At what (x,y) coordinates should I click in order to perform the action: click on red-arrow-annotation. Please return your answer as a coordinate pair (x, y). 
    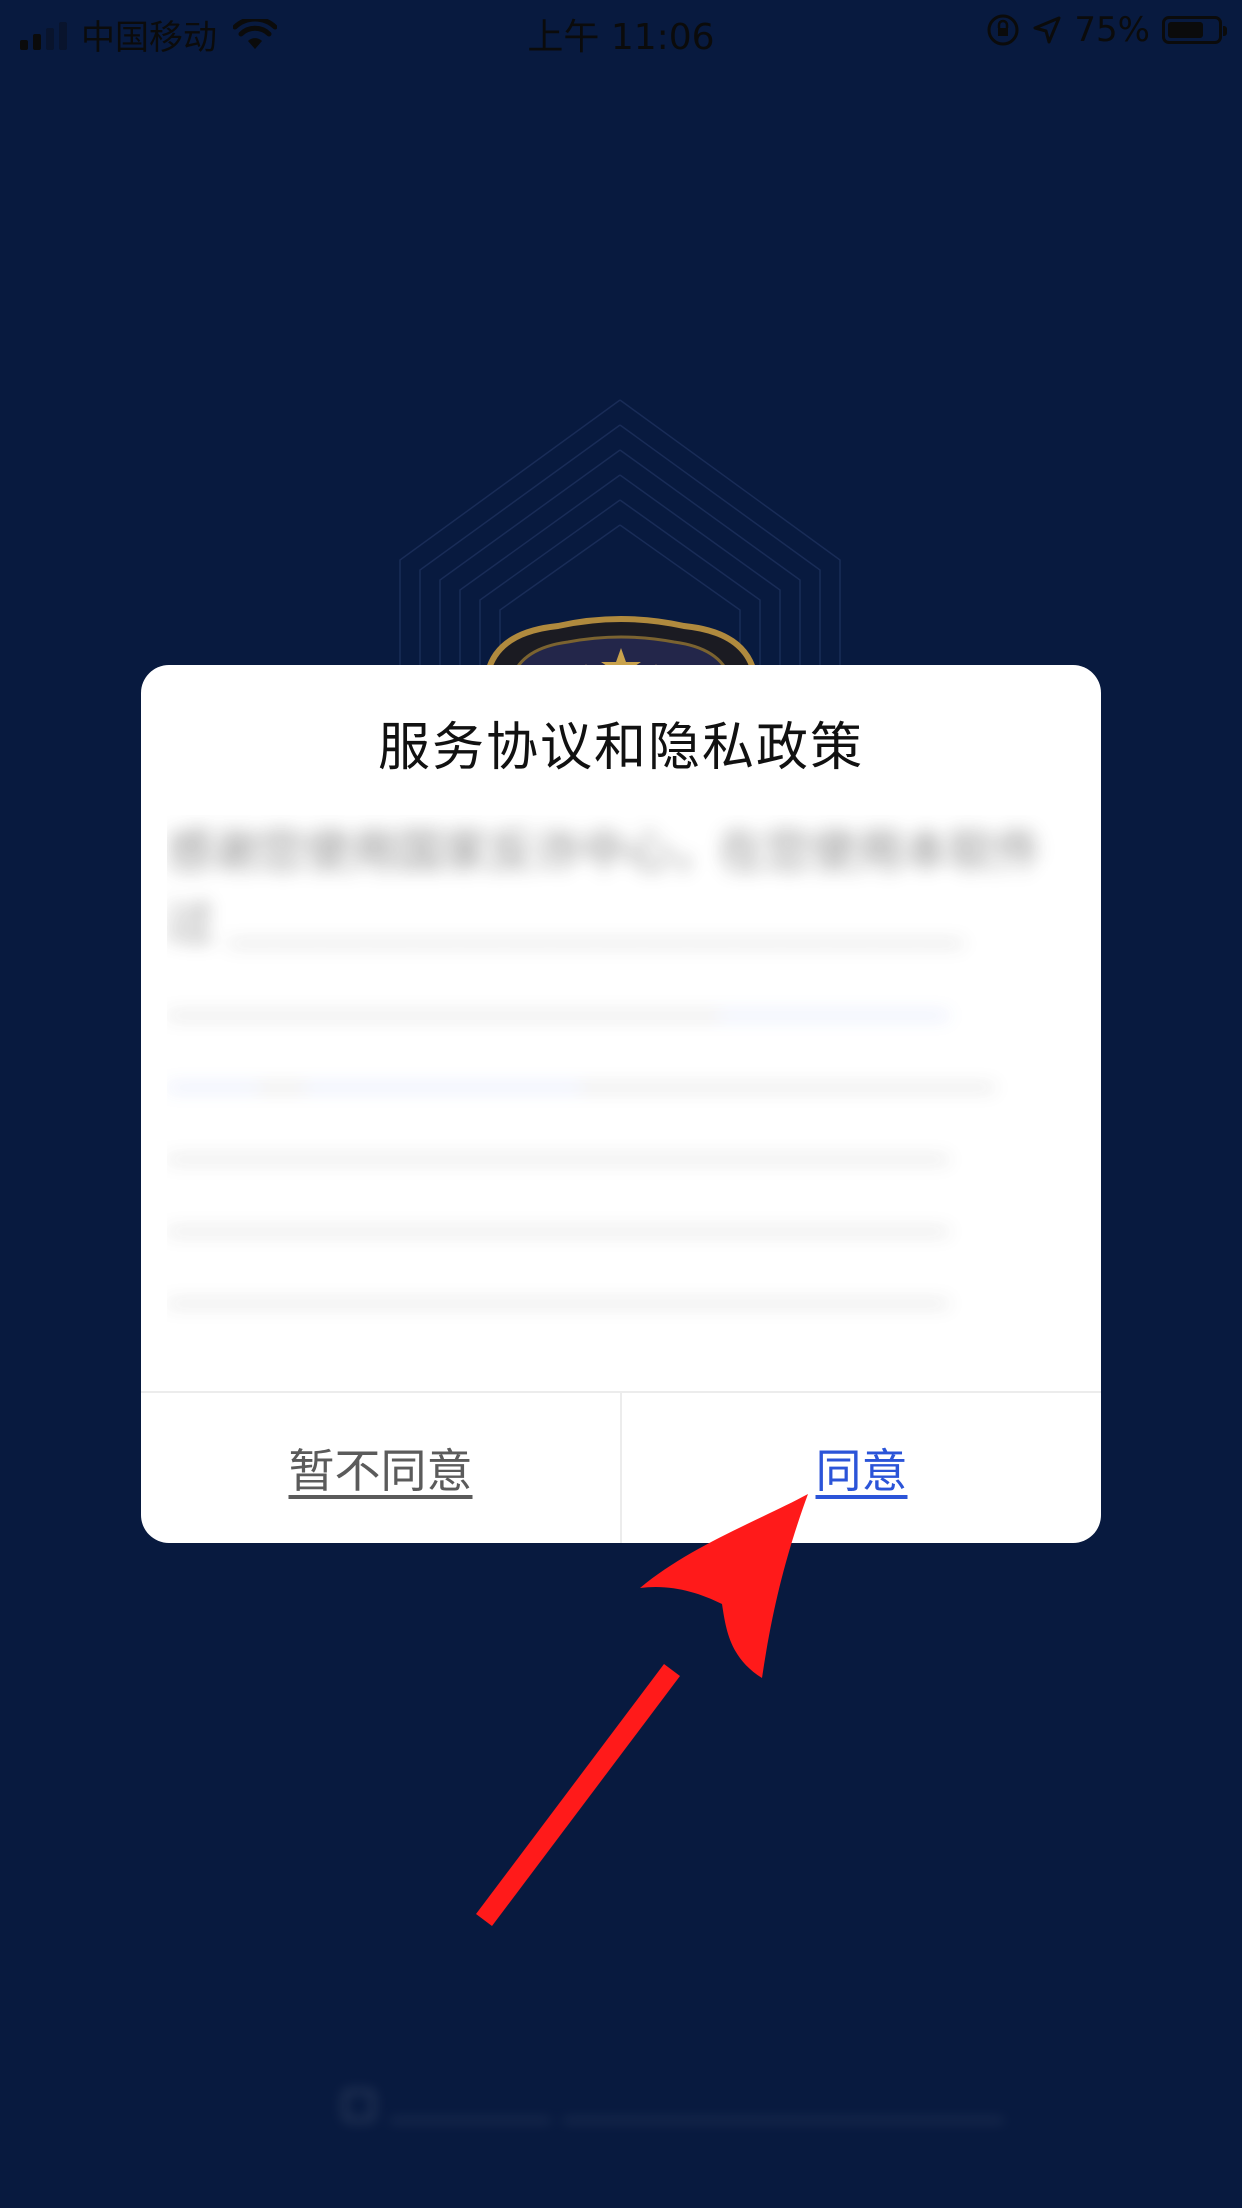
    Looking at the image, I should click on (642, 1710).